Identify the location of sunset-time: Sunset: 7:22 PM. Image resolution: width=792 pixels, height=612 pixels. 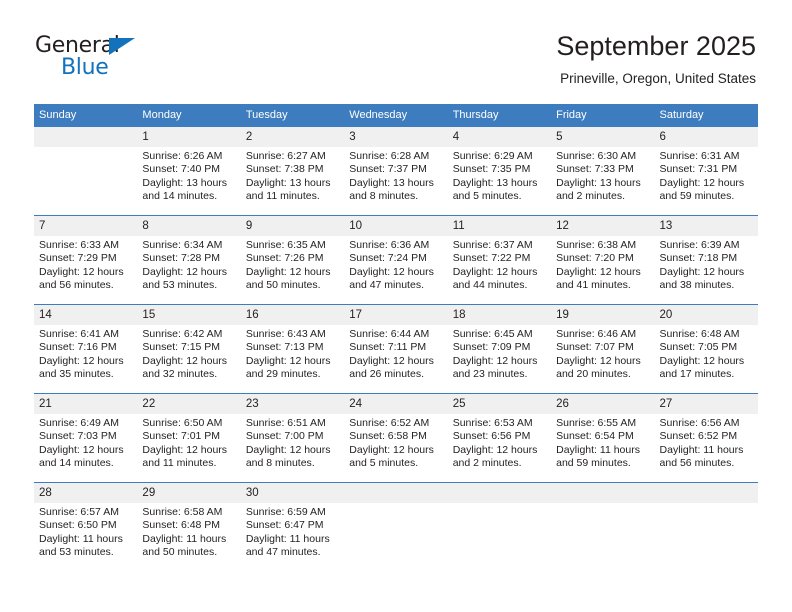
(491, 258).